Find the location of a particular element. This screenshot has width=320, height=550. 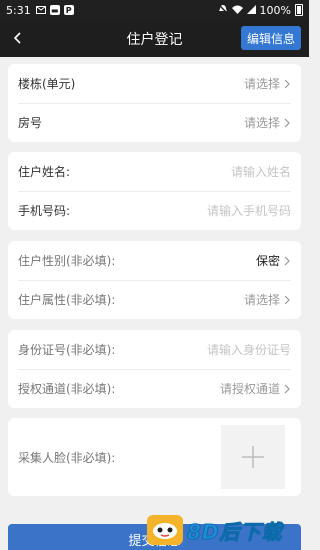

face-card: 采集人脸(非必填): is located at coordinates (154, 457).